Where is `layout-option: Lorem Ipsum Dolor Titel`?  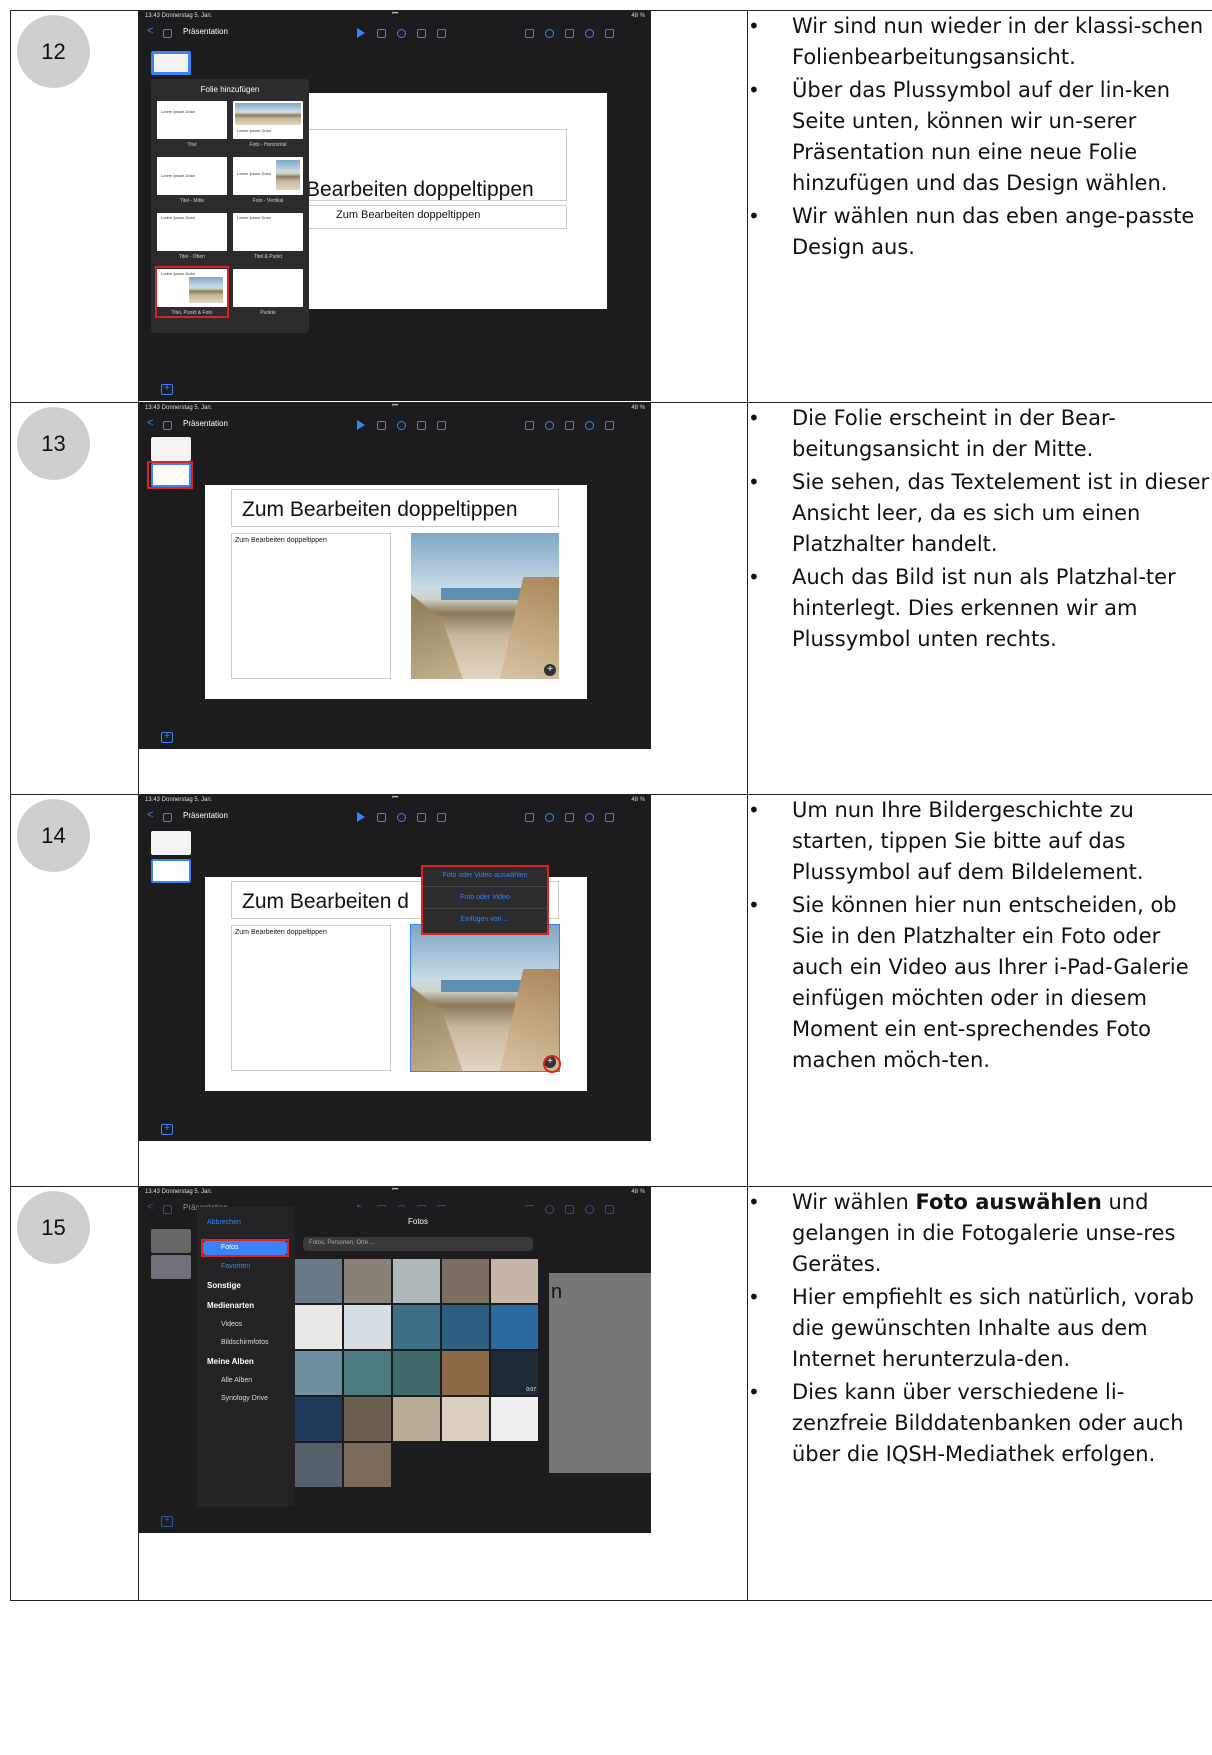 layout-option: Lorem Ipsum Dolor Titel is located at coordinates (192, 124).